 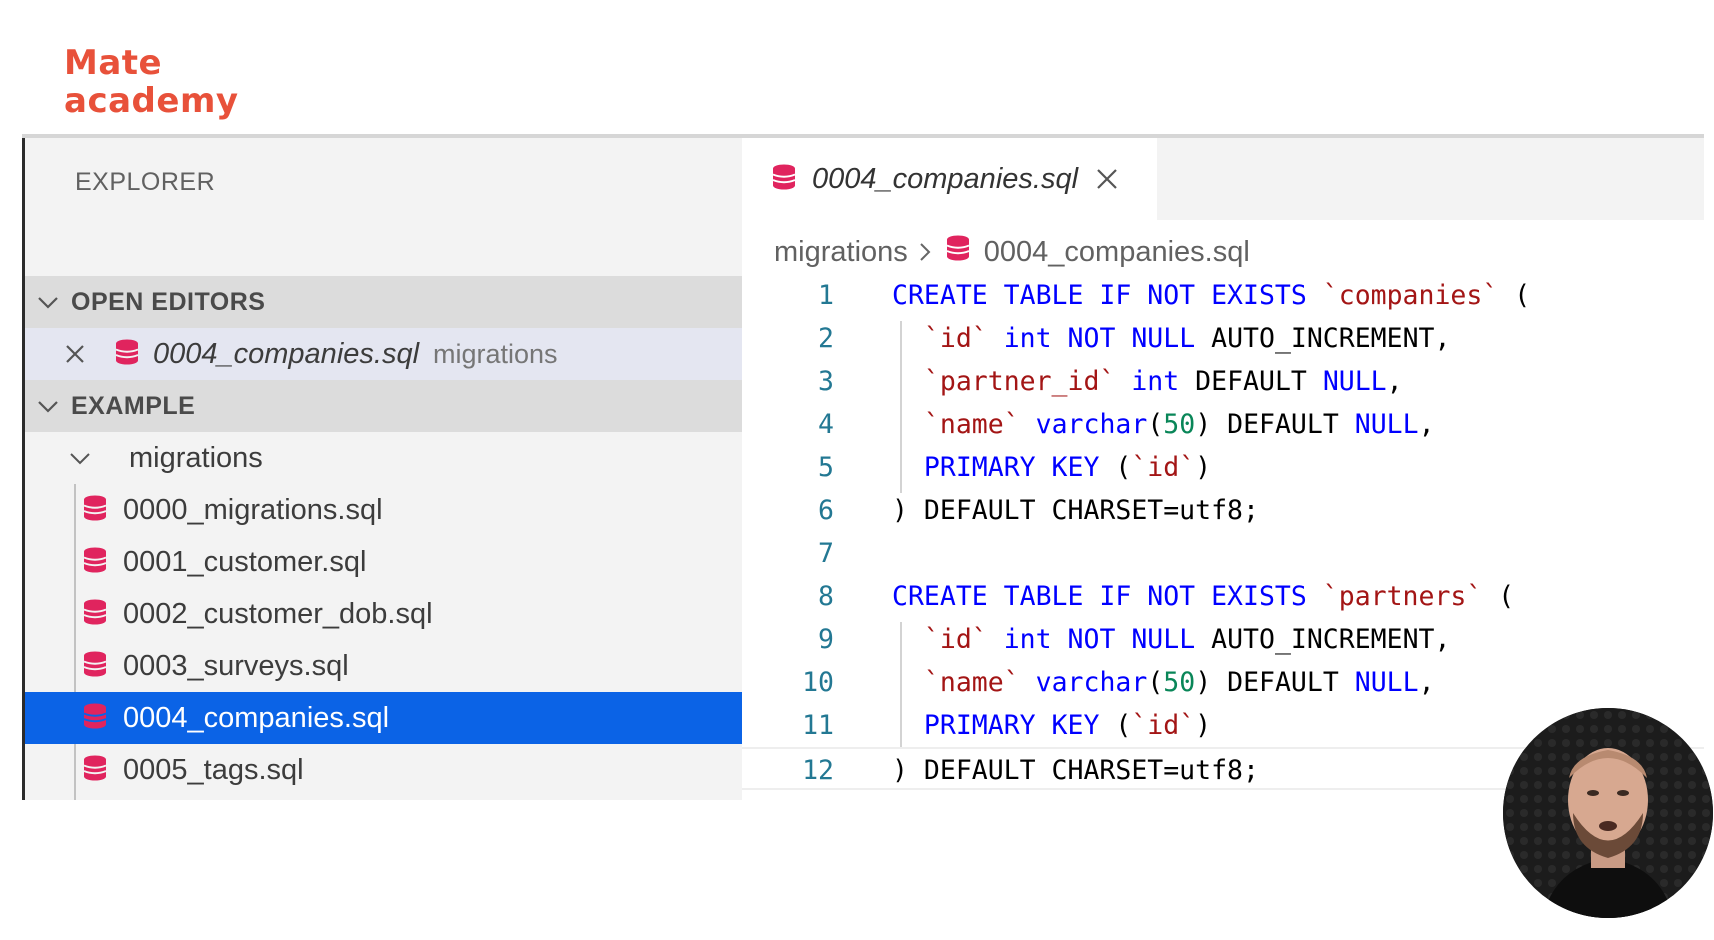 I want to click on code-token: int NOT NULL, so click(x=1099, y=639).